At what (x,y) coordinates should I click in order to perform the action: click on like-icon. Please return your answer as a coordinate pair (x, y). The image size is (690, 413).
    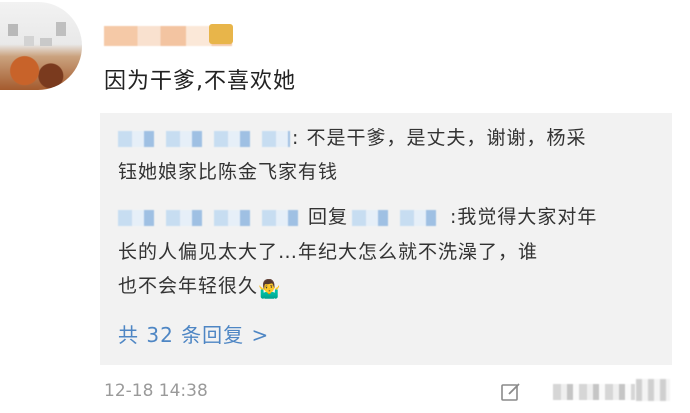
    Looking at the image, I should click on (653, 390).